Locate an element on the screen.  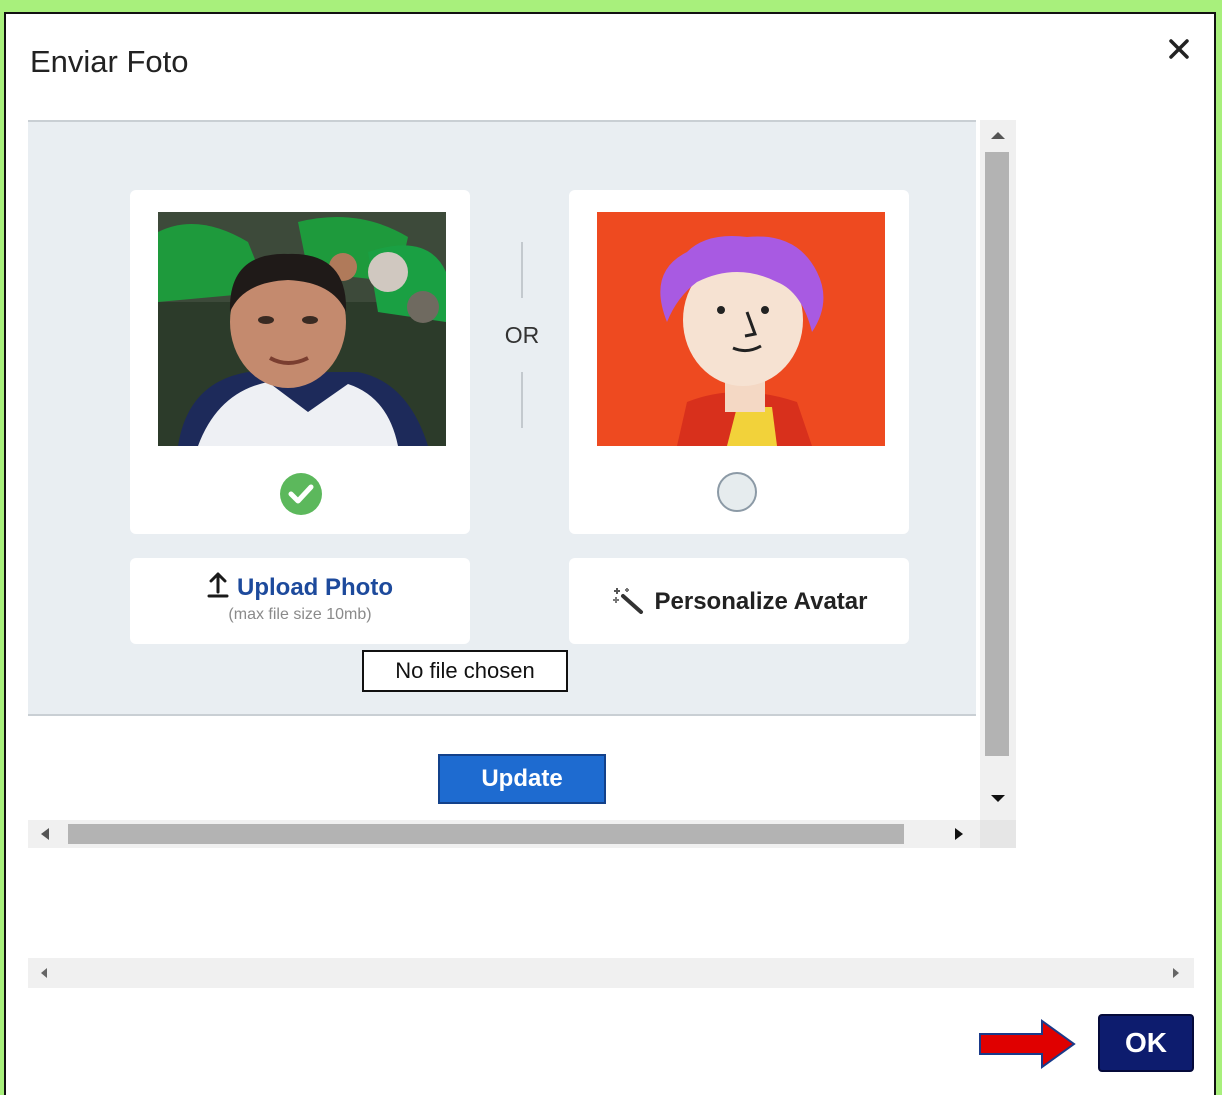
scrollbar-corner is located at coordinates (998, 834).